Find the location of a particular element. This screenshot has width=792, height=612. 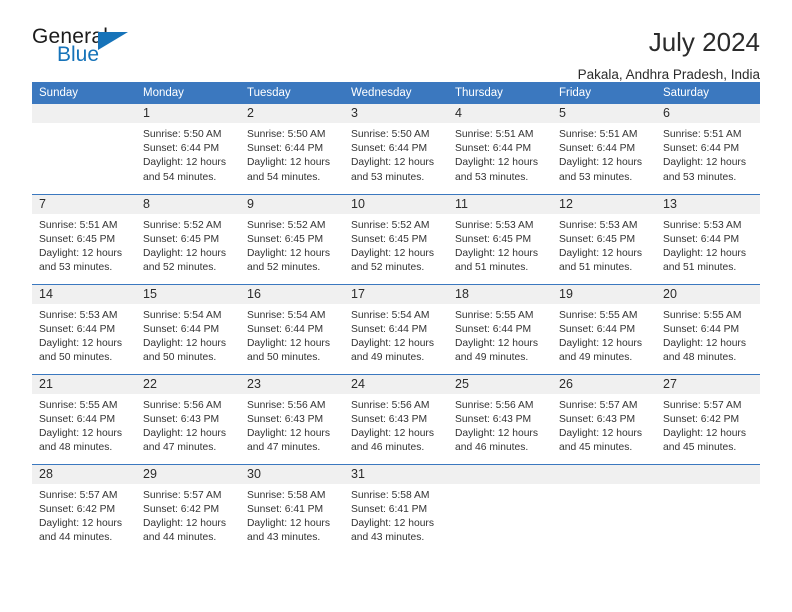

day-number: 26 is located at coordinates (604, 384).